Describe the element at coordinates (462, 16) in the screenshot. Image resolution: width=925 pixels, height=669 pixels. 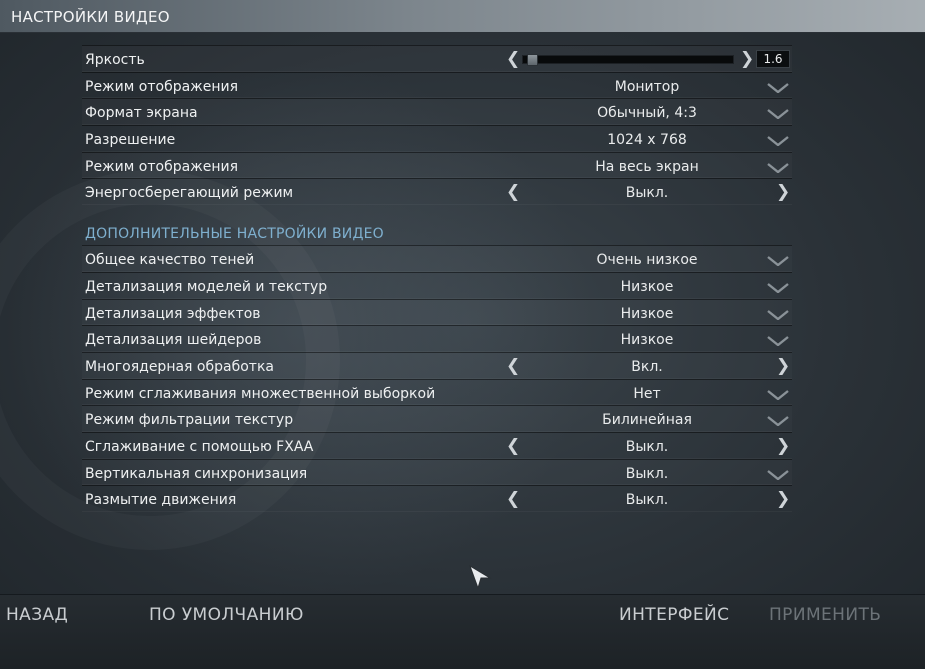
I see `title-bar: НАСТРОЙКИ ВИДЕО` at that location.